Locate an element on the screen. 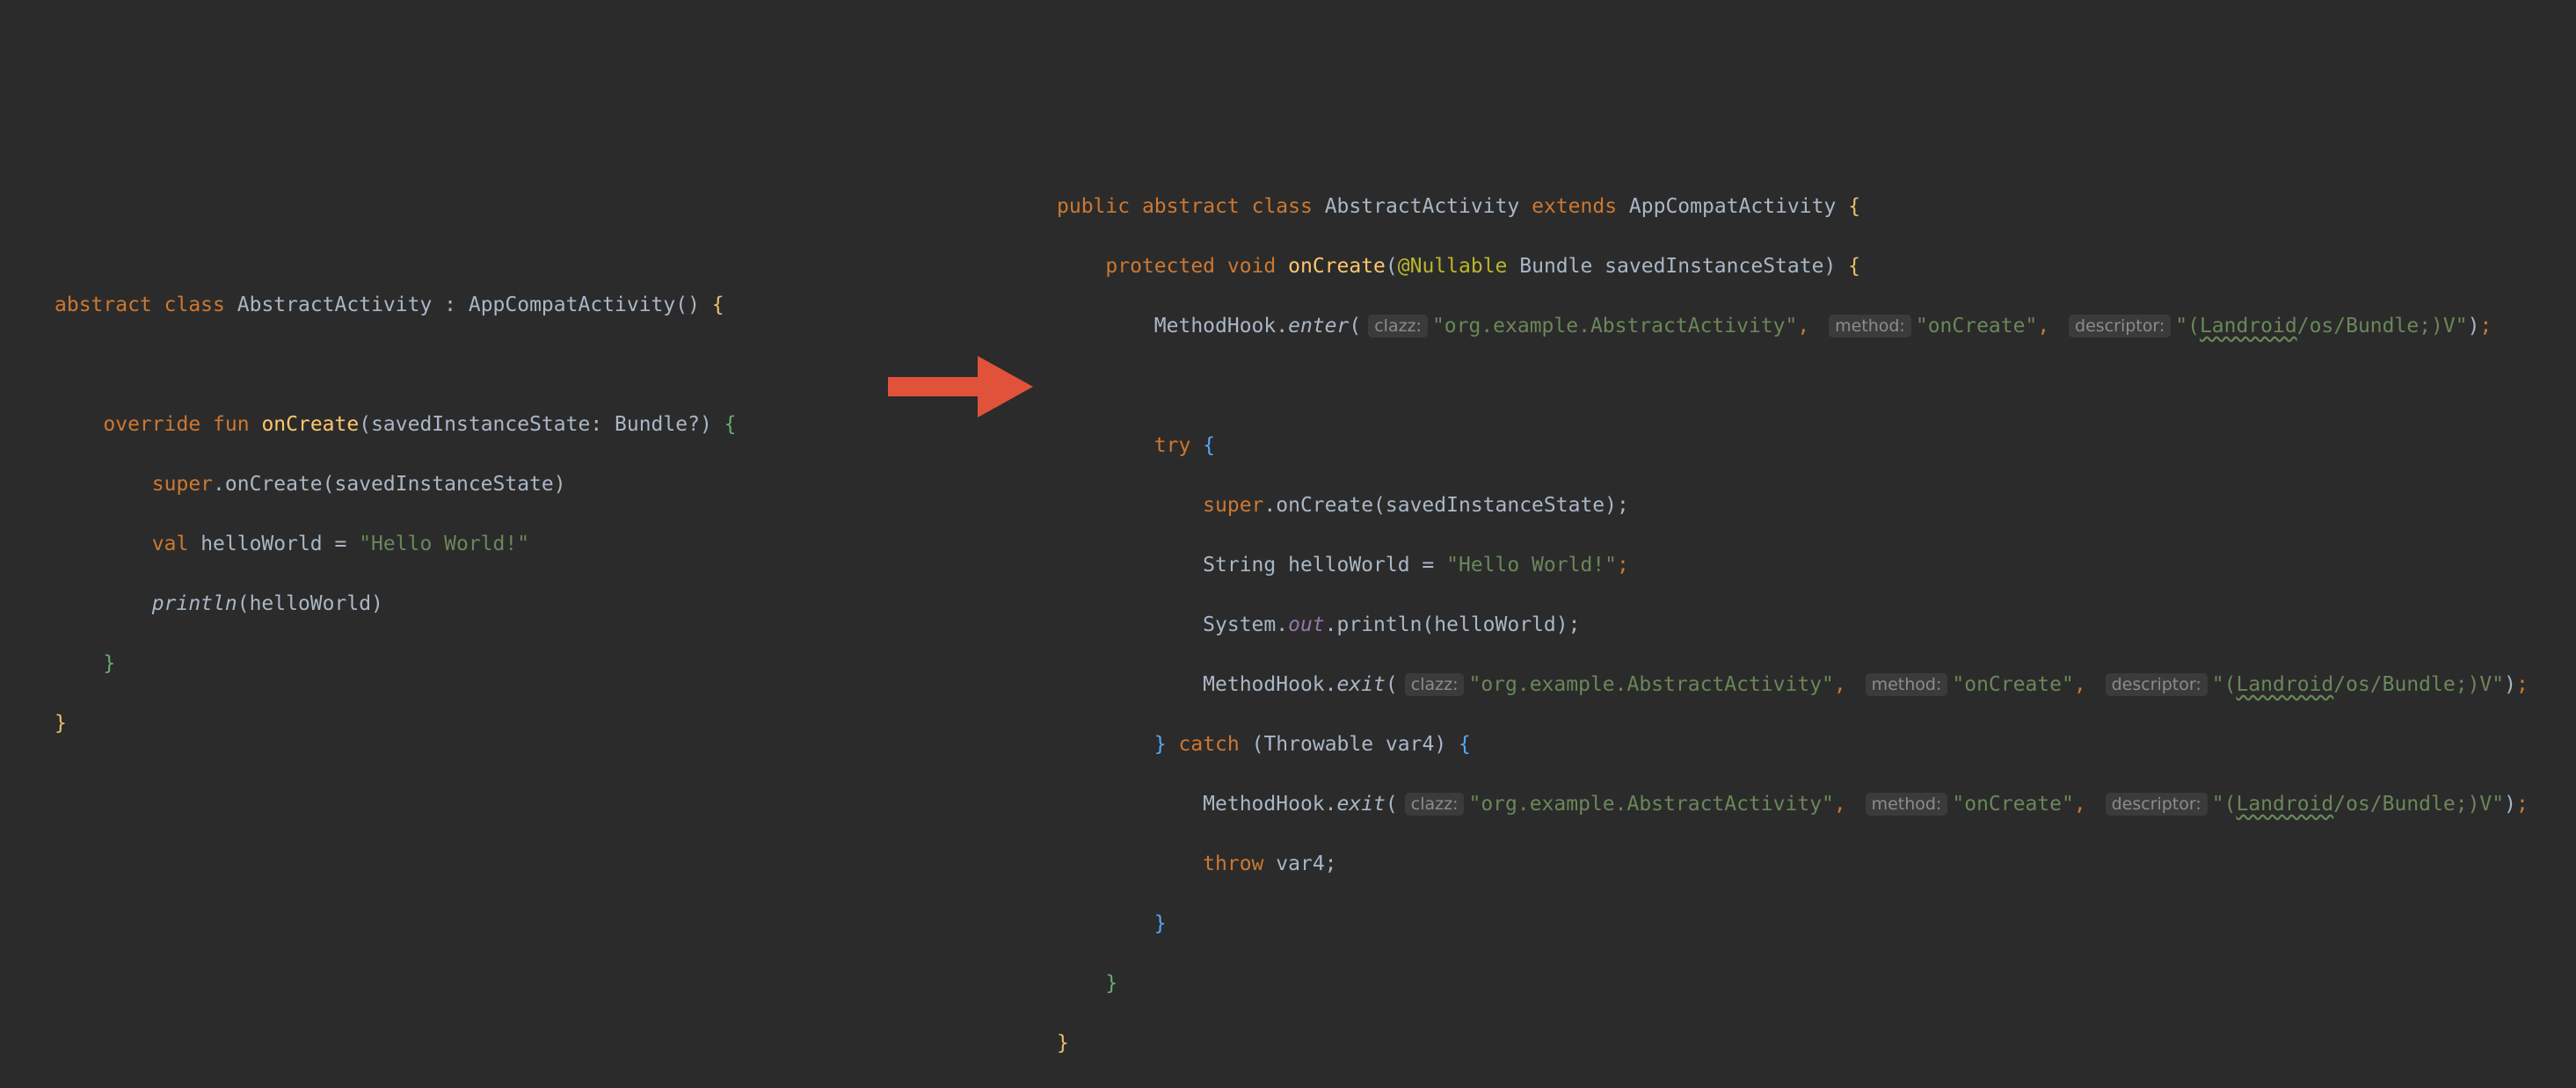 This screenshot has width=2576, height=1088. code-text: .println(helloWorld); is located at coordinates (1452, 624).